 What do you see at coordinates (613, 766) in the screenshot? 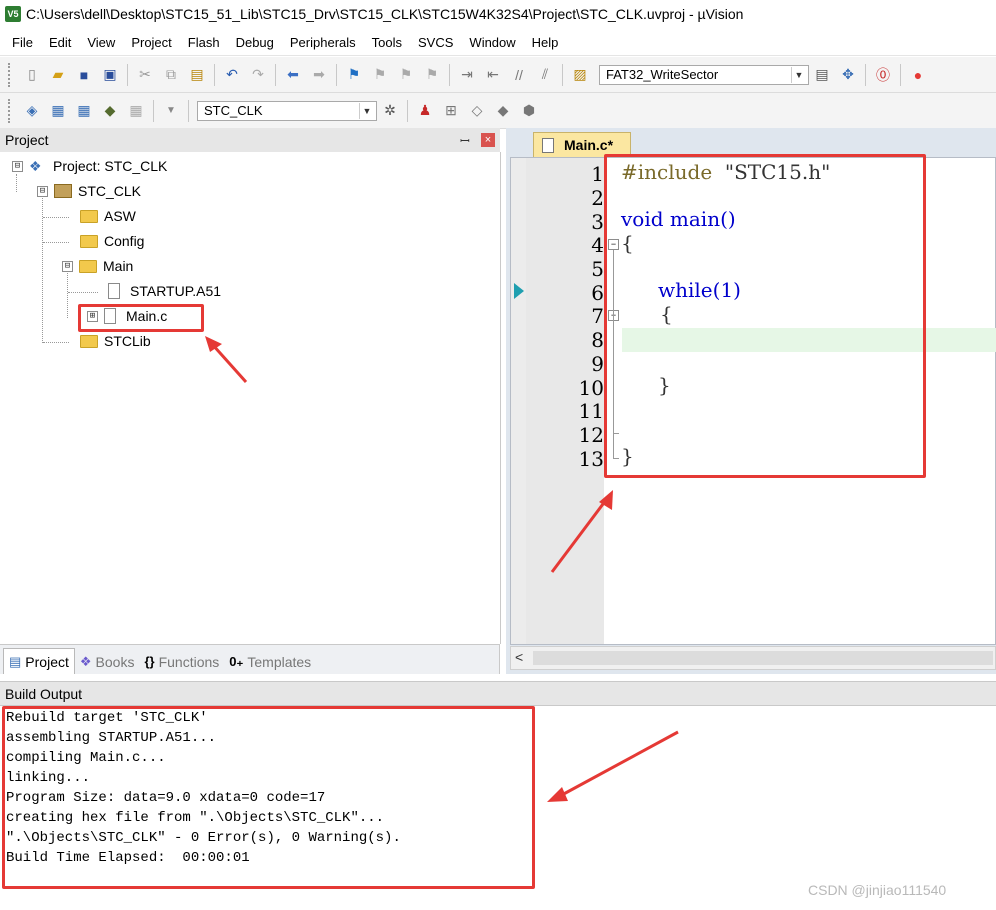
I see `annotation-arrow-build` at bounding box center [613, 766].